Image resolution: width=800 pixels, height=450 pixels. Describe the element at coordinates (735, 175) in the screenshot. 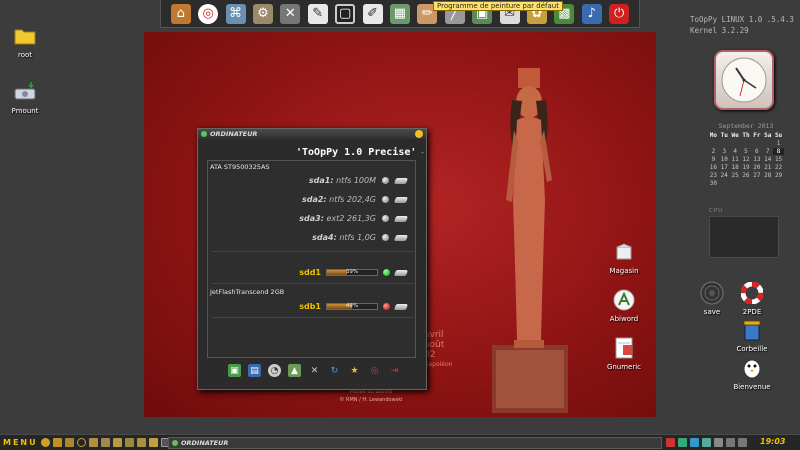

I see `calendar-day: 25` at that location.